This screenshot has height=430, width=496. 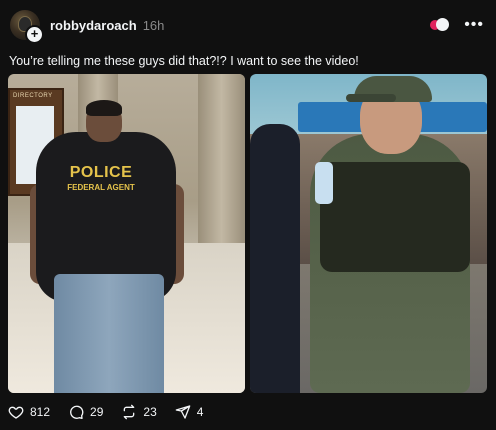 I want to click on directory-sign-label: DIRECTORY, so click(x=33, y=96).